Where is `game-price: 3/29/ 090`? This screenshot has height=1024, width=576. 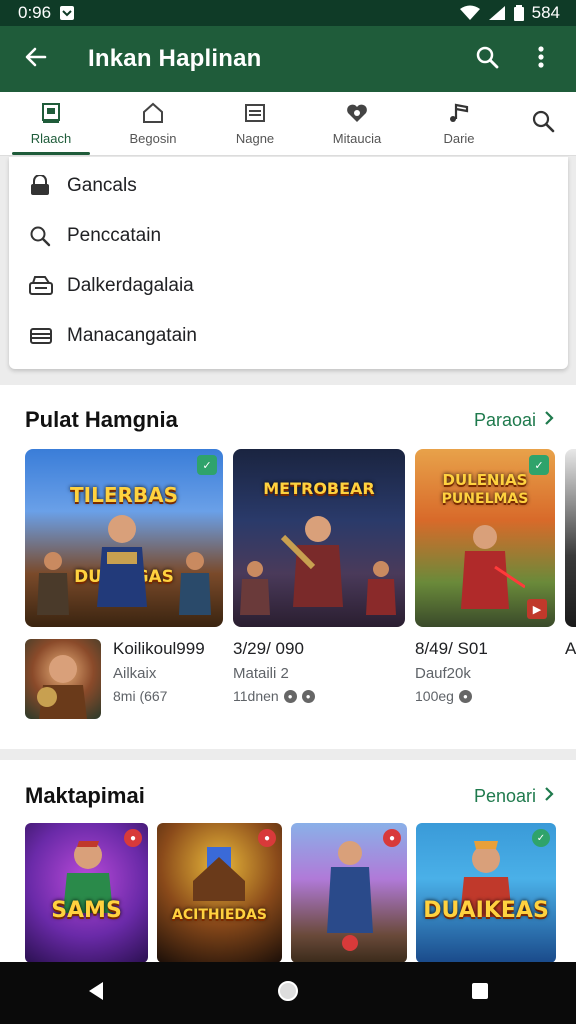
game-price: 3/29/ 090 is located at coordinates (268, 648).